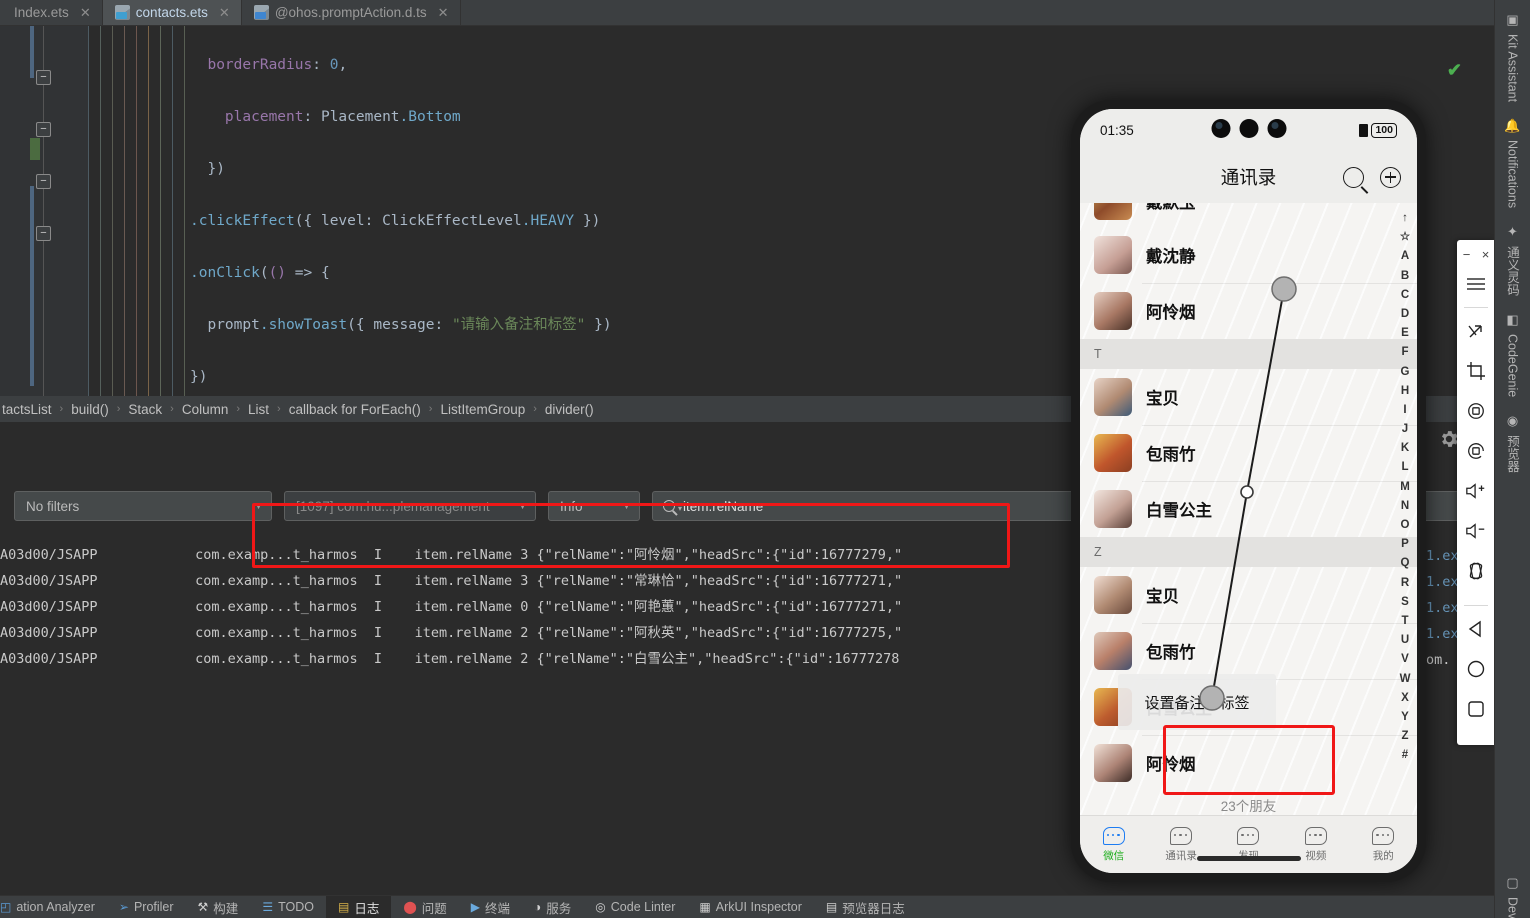 The width and height of the screenshot is (1530, 918). Describe the element at coordinates (980, 12) in the screenshot. I see `tab-bar-spacer` at that location.